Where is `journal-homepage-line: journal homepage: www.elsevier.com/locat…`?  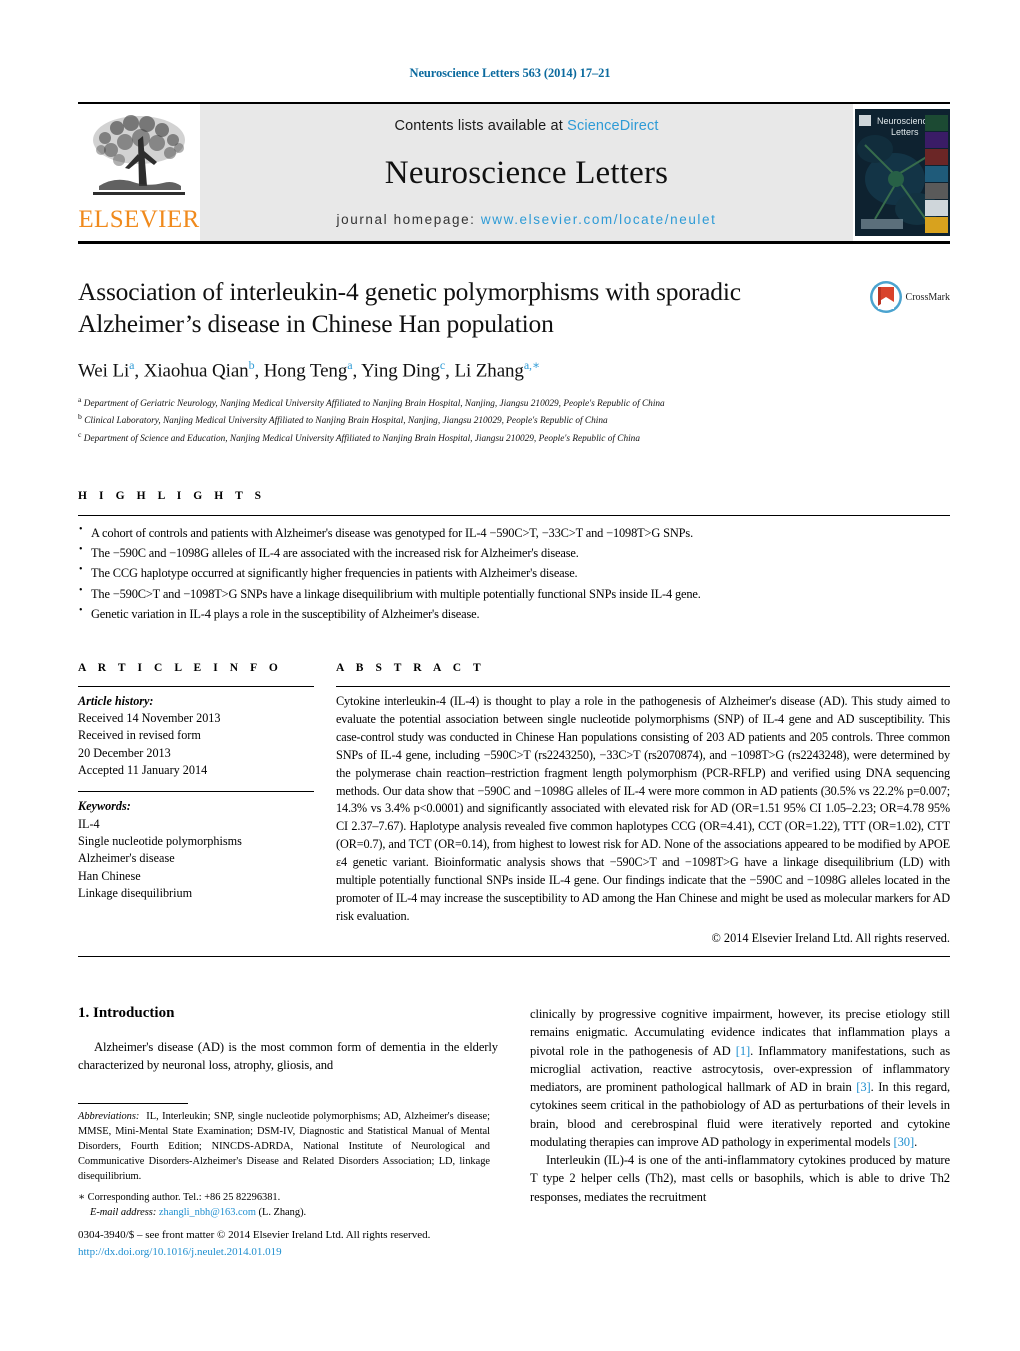 journal-homepage-line: journal homepage: www.elsevier.com/locat… is located at coordinates (527, 219).